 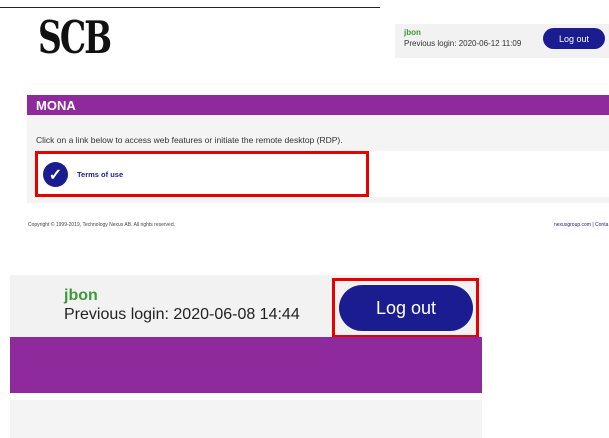 I want to click on logout-button: Log out, so click(x=574, y=38).